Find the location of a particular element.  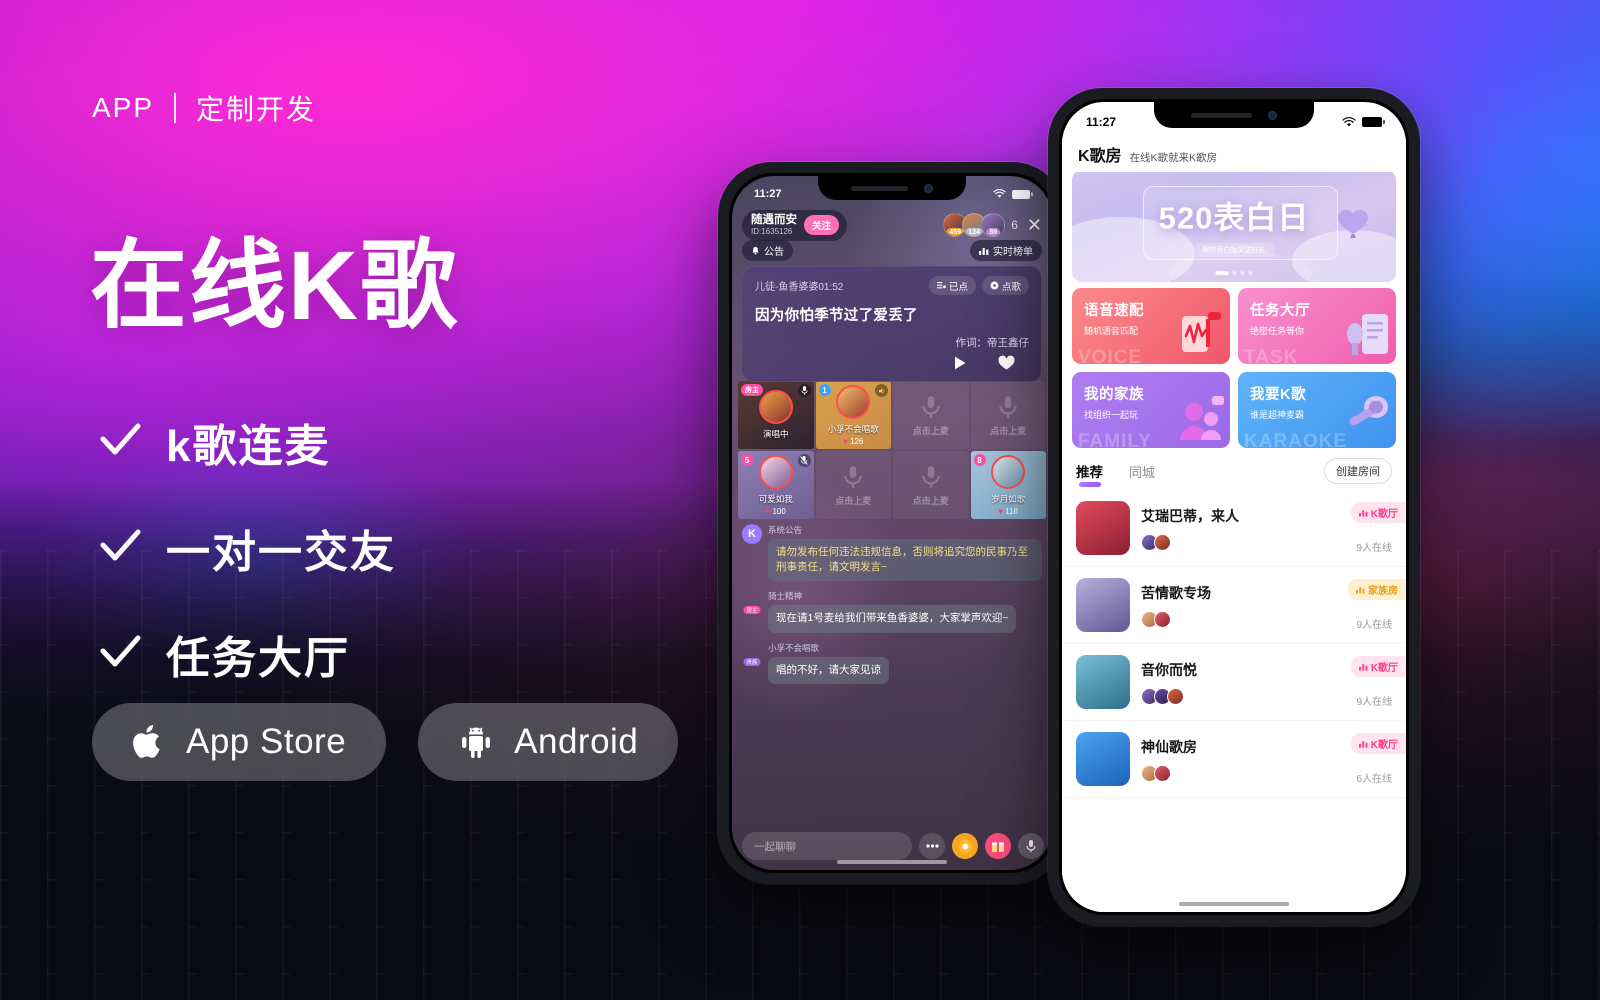

heart-icon is located at coordinates (1006, 363).